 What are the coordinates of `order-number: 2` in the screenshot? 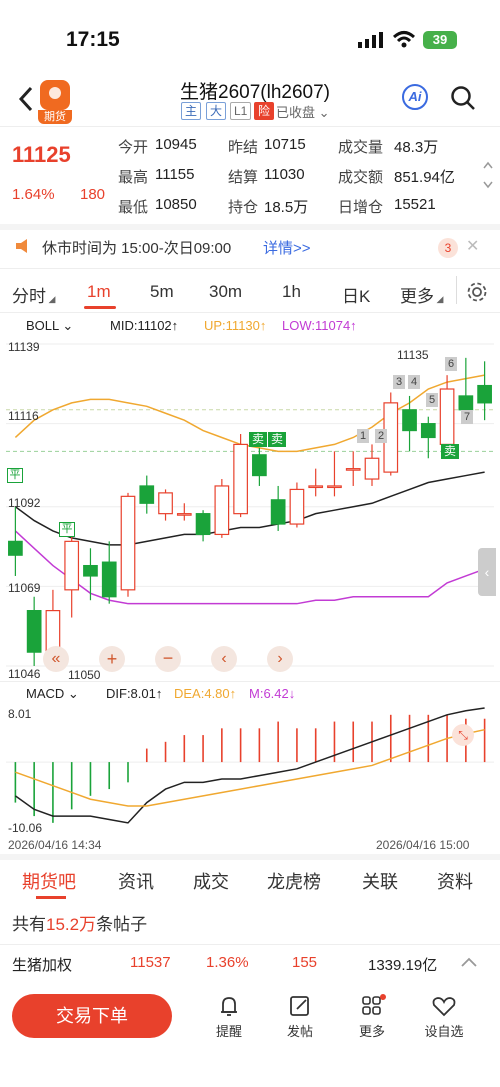 It's located at (381, 436).